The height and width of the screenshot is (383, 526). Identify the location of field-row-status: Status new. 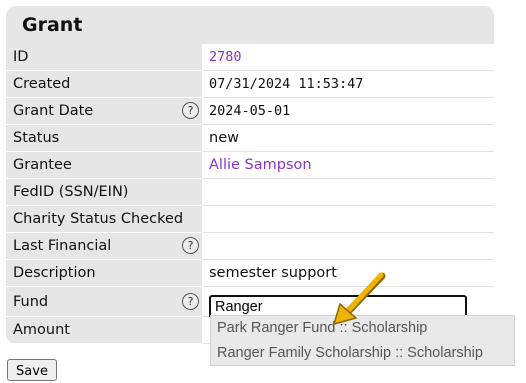
(250, 138).